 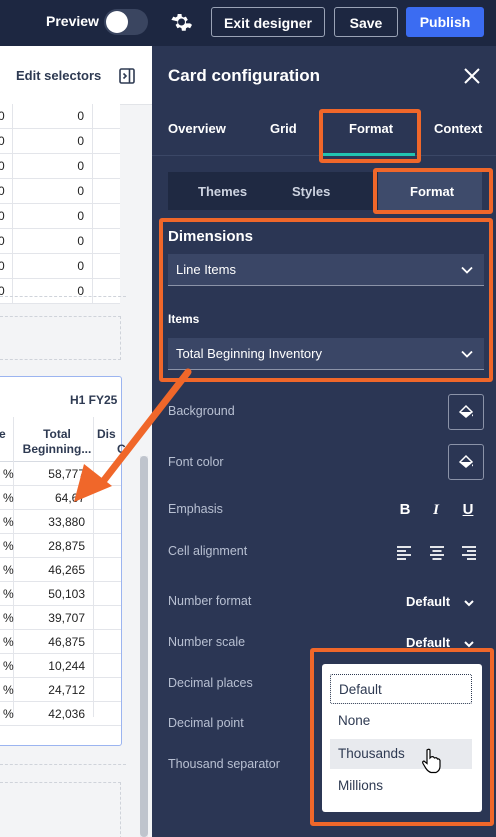 I want to click on edit-selectors-link: Edit selectors, so click(x=58, y=75).